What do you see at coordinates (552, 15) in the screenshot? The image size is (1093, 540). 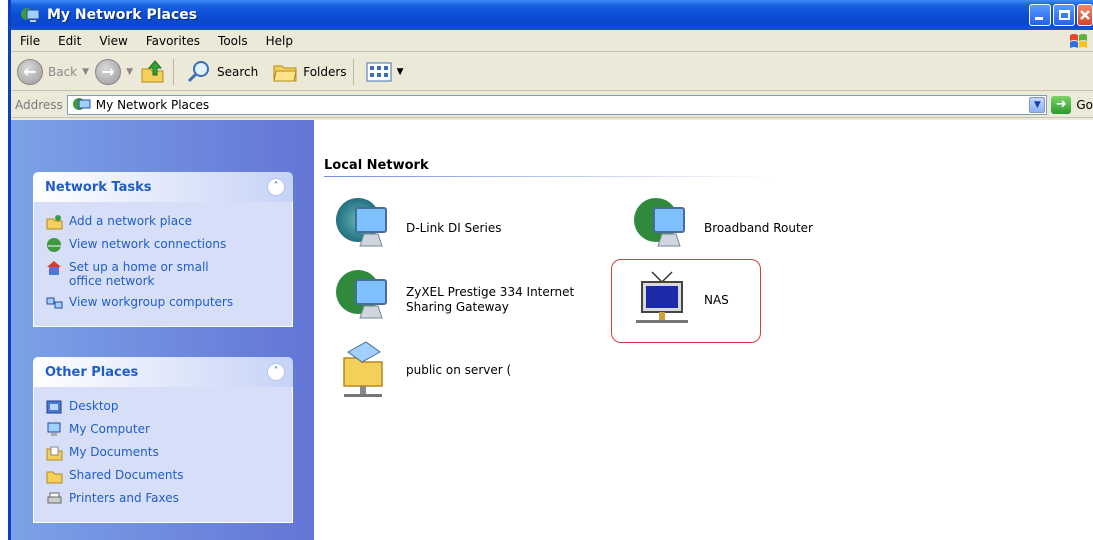 I see `title-bar: My Network Places` at bounding box center [552, 15].